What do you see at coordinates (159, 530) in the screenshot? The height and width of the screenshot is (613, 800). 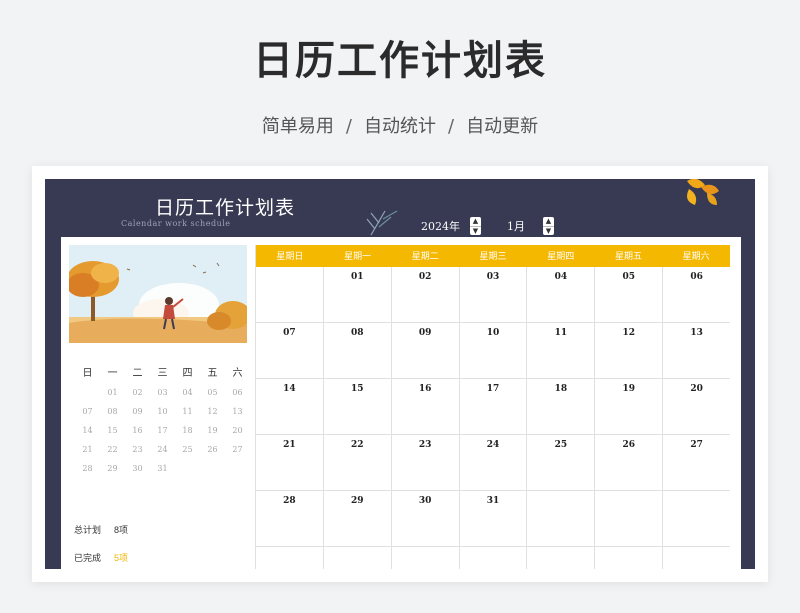 I see `stat-total: 总计划 8项` at bounding box center [159, 530].